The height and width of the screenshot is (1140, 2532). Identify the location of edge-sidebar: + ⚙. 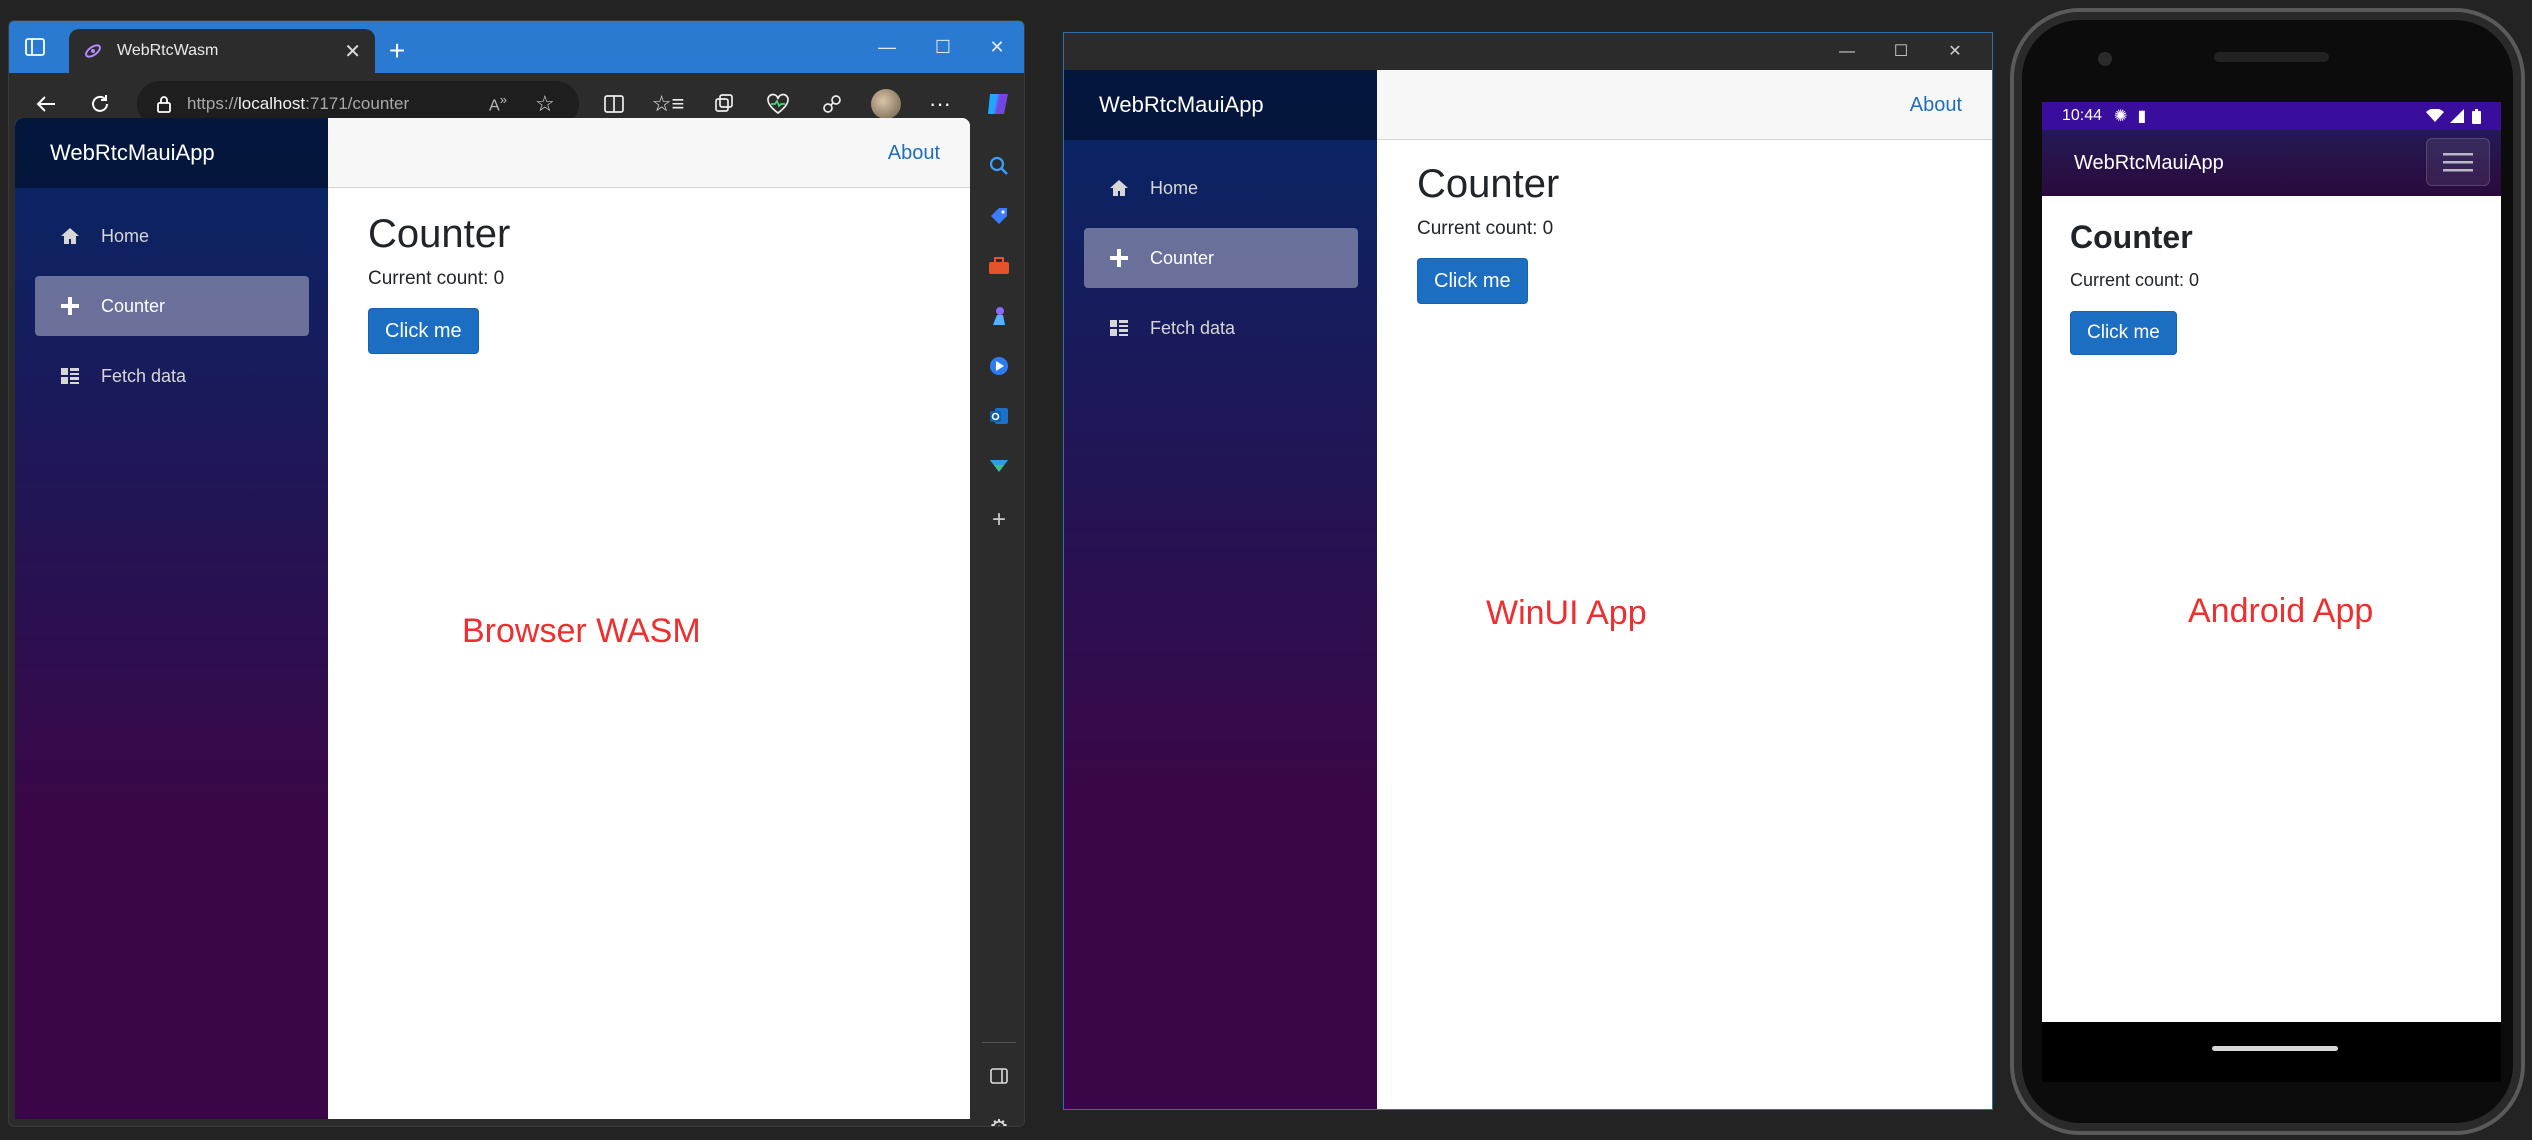
(998, 622).